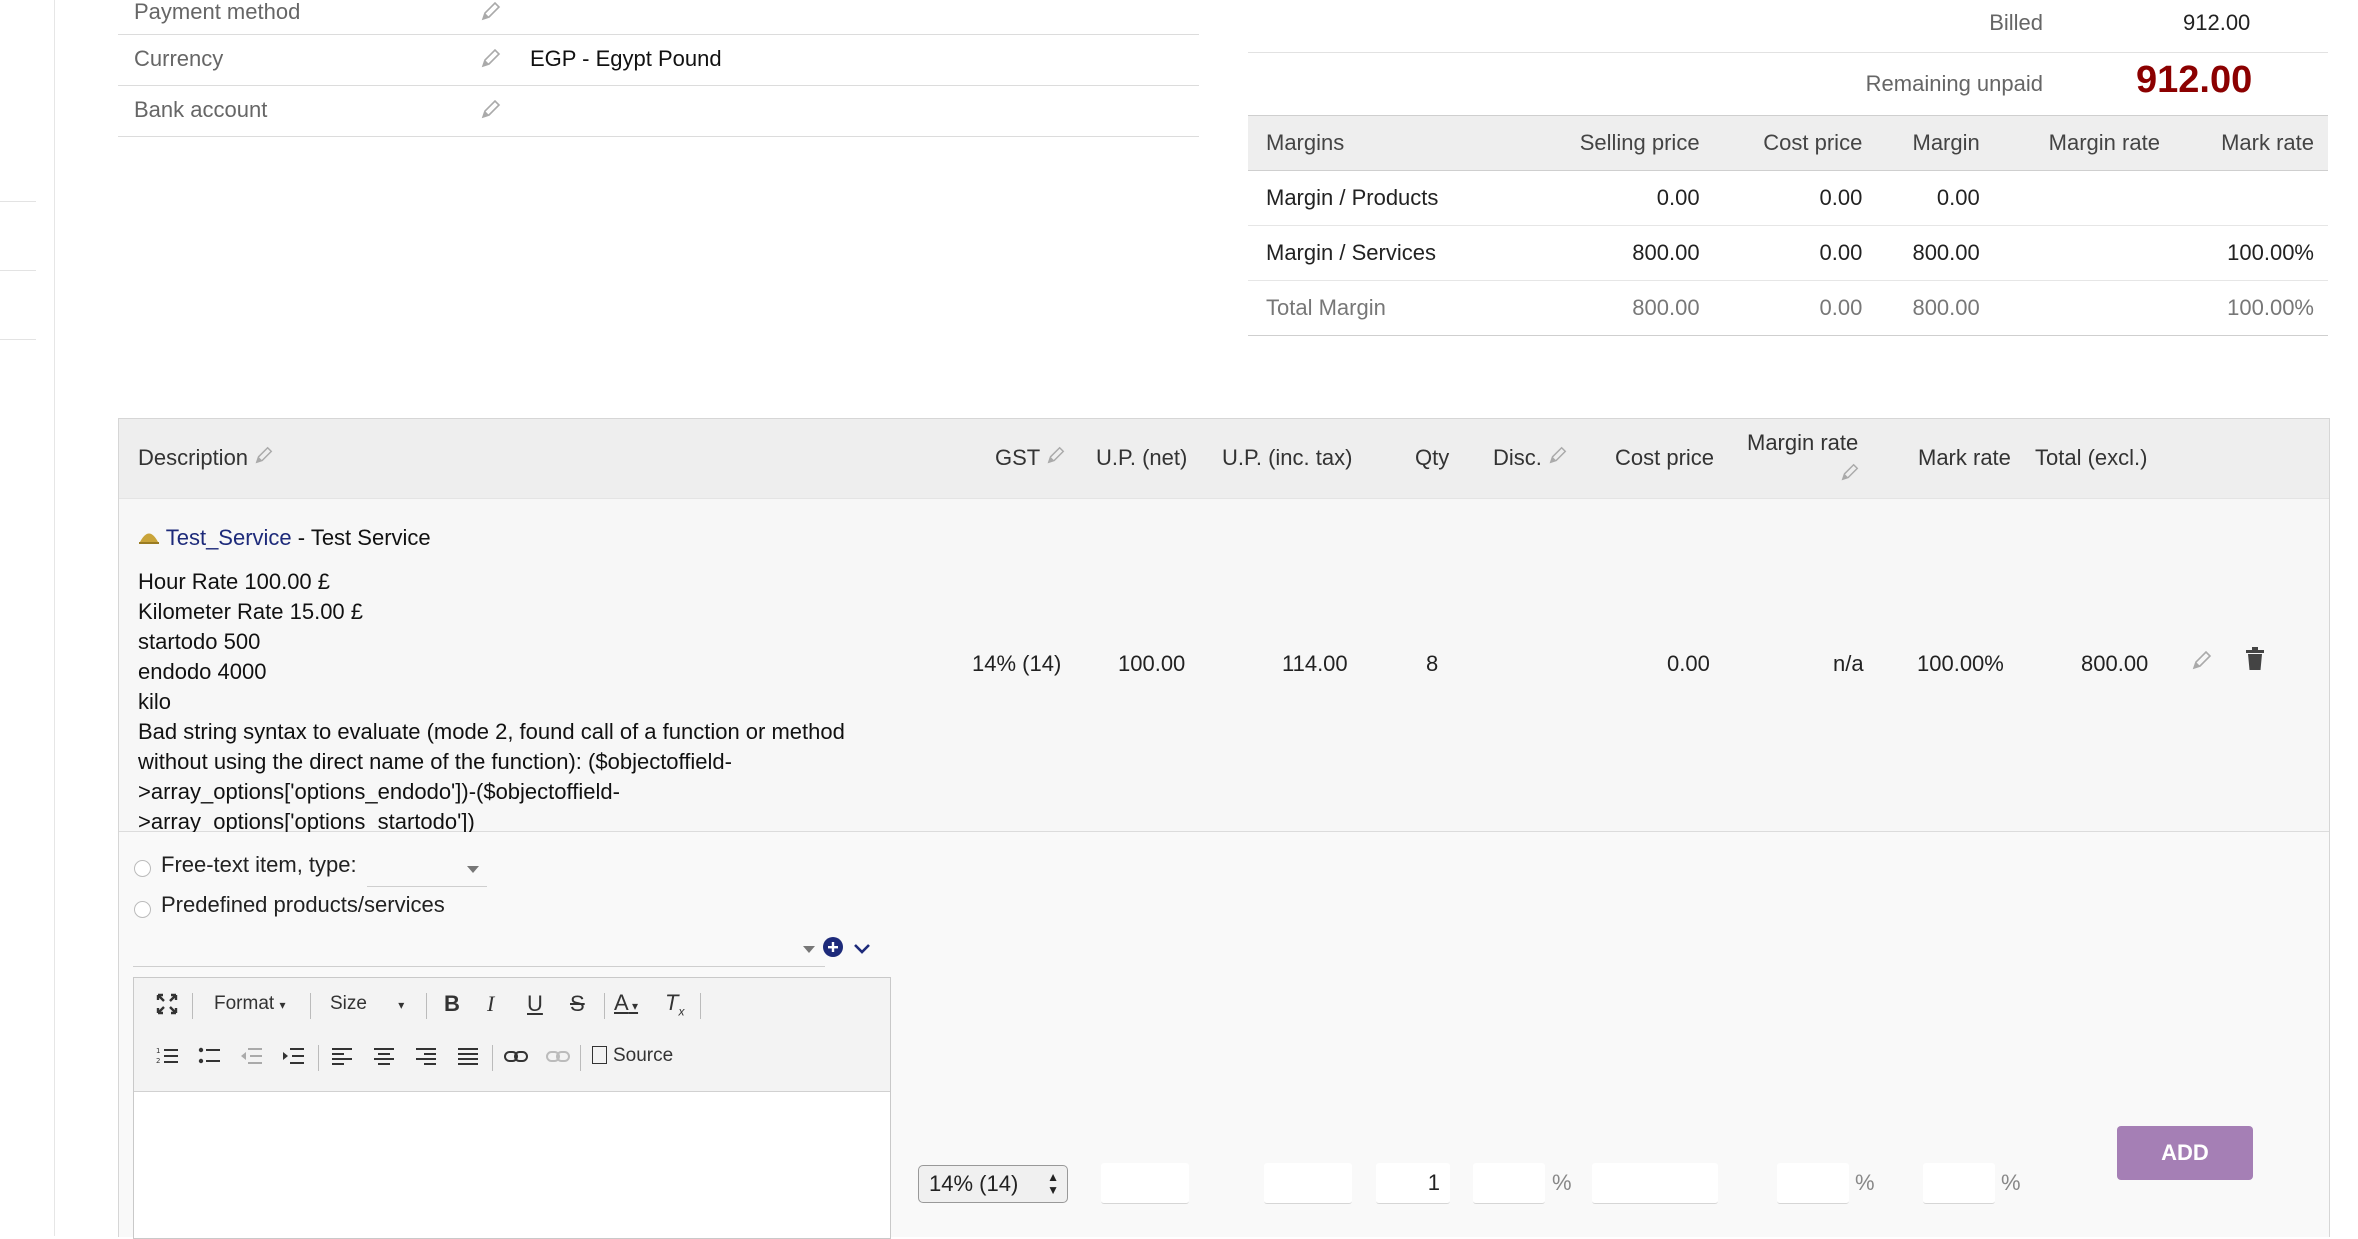 This screenshot has height=1239, width=2358. Describe the element at coordinates (2016, 22) in the screenshot. I see `billed-label: Billed` at that location.